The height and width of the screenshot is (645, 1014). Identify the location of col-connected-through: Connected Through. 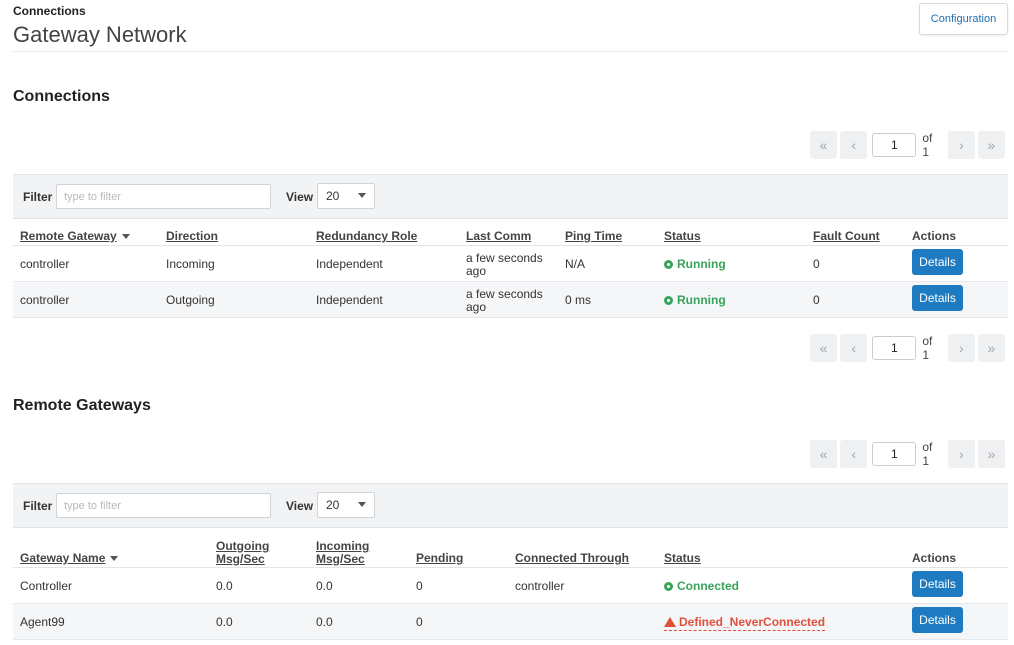
(572, 558).